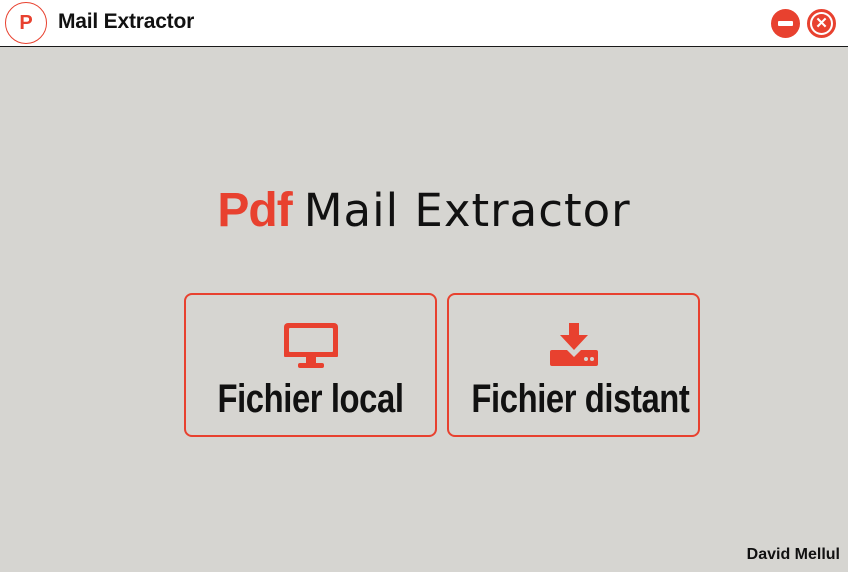  I want to click on remote-file-label: Fichier distant, so click(580, 399).